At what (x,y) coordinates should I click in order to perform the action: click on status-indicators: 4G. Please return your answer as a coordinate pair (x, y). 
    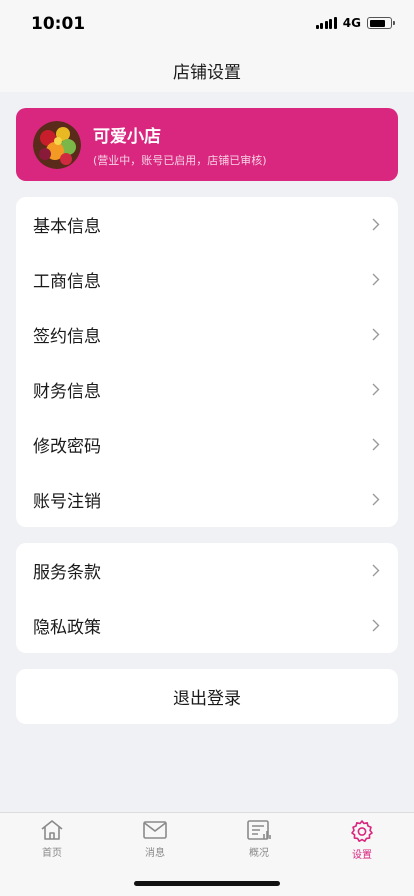
    Looking at the image, I should click on (355, 23).